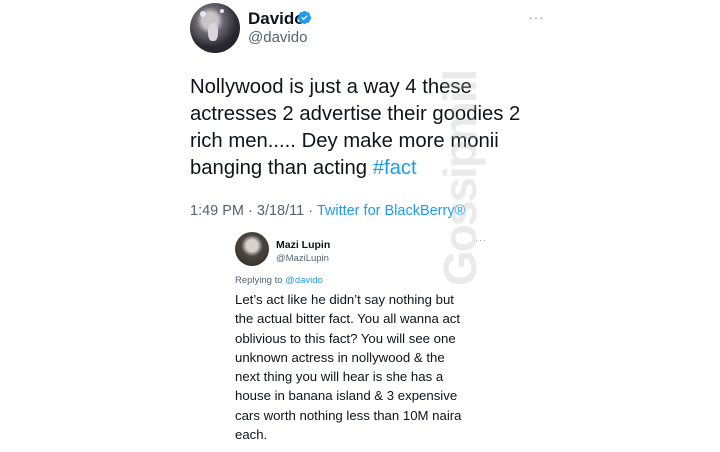  I want to click on reply-line: next thing you will hear is she has a, so click(339, 377).